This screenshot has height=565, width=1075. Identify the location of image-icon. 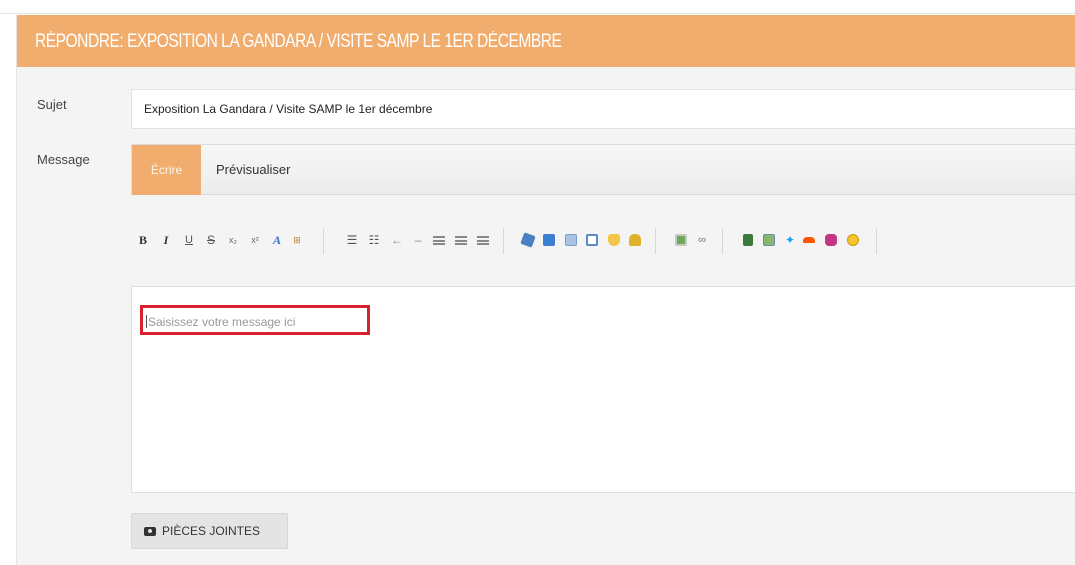
(681, 240).